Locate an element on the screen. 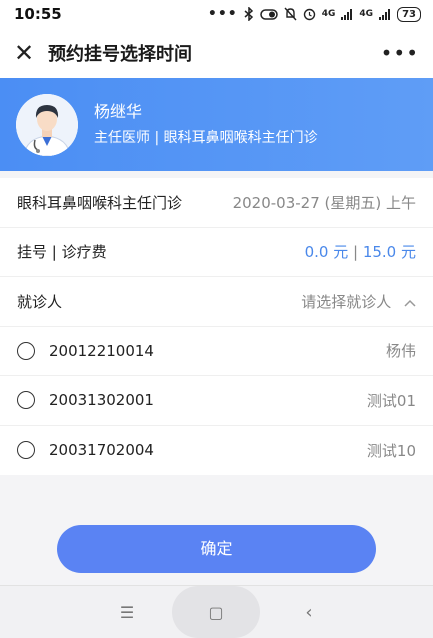 The height and width of the screenshot is (638, 433). patient-name: 测试10 is located at coordinates (391, 450).